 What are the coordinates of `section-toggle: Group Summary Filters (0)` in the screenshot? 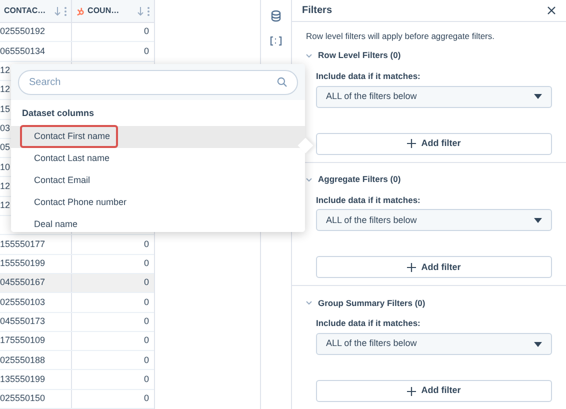 It's located at (429, 303).